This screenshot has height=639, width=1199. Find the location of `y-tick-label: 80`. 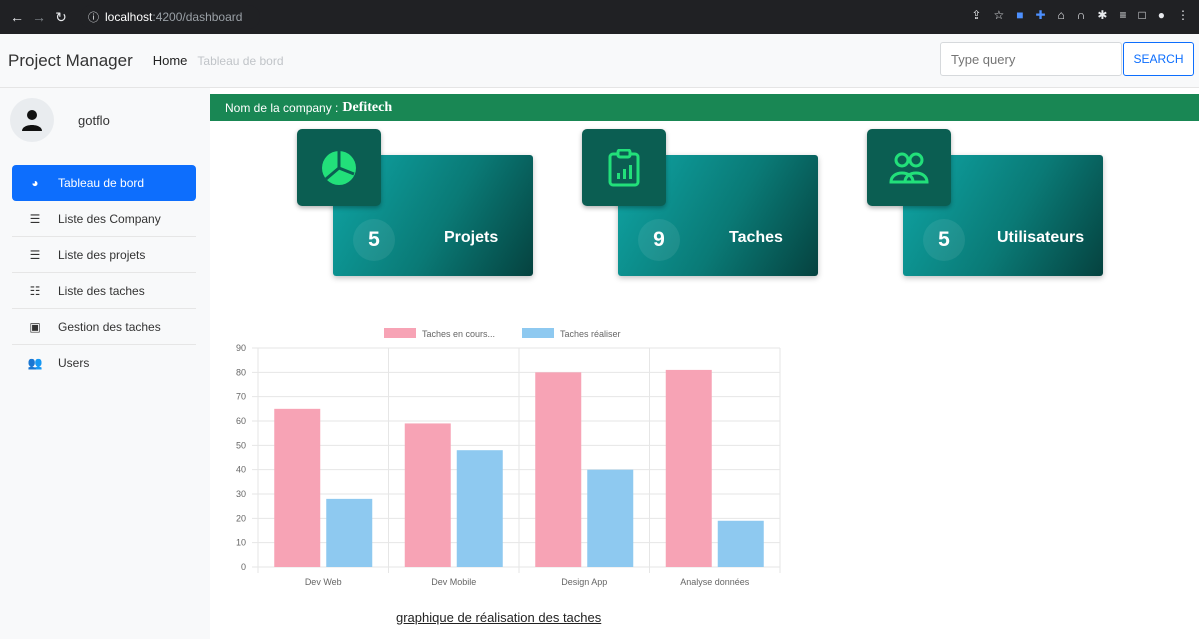

y-tick-label: 80 is located at coordinates (241, 372).